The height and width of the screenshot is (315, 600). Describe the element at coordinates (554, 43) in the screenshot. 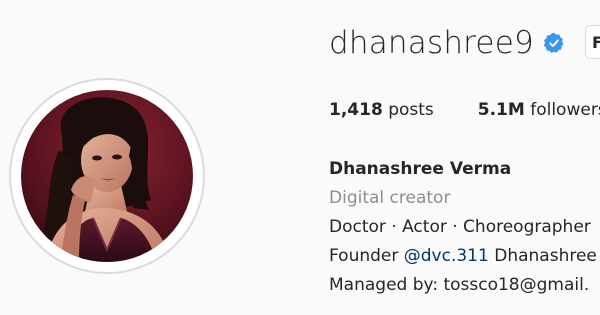

I see `verified-badge-icon` at that location.